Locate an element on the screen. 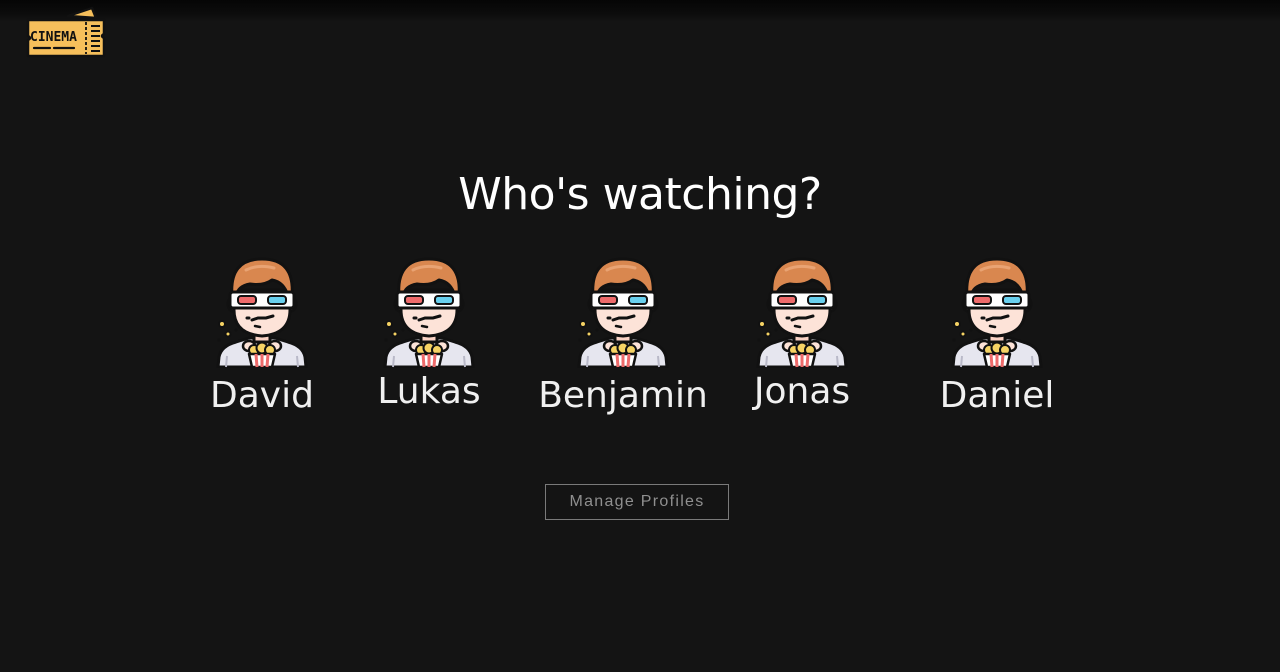 The height and width of the screenshot is (672, 1280). profile-name: Lukas is located at coordinates (429, 391).